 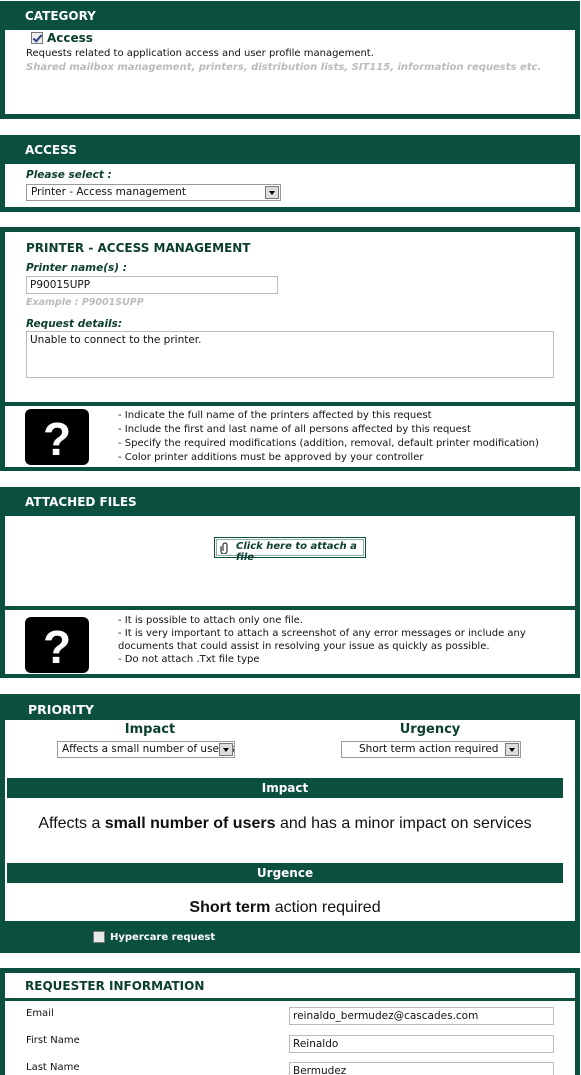 I want to click on impact-desc-post: and has a minor impact on services, so click(x=403, y=823).